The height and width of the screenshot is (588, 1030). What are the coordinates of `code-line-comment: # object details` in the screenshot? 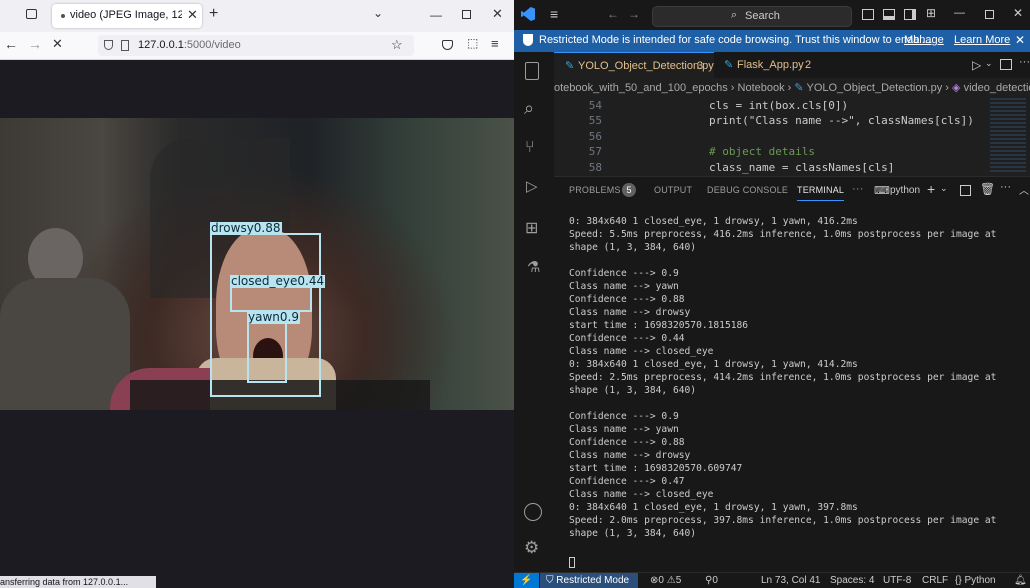 It's located at (762, 151).